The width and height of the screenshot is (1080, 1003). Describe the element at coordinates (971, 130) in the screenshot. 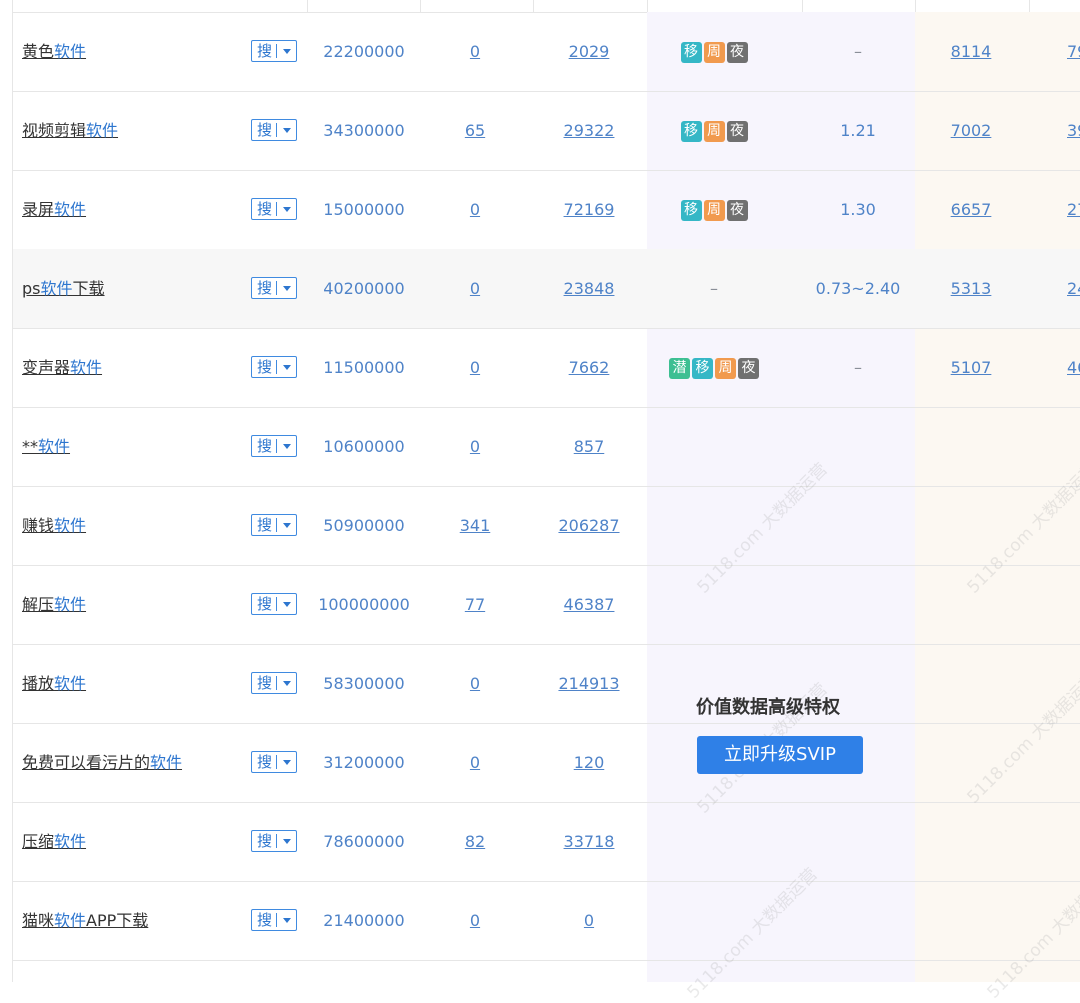

I see `metric-link-e: 7002` at that location.